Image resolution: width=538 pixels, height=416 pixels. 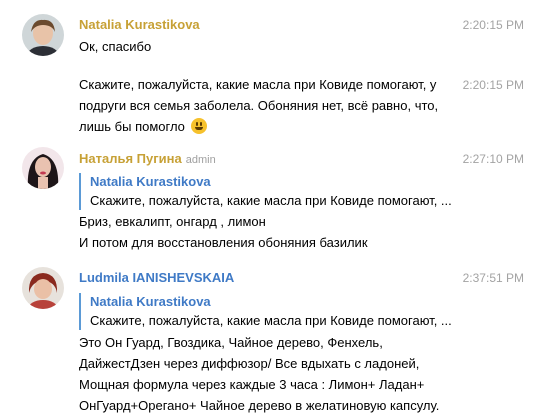 I want to click on avatar-natalia-pugina, so click(x=43, y=168).